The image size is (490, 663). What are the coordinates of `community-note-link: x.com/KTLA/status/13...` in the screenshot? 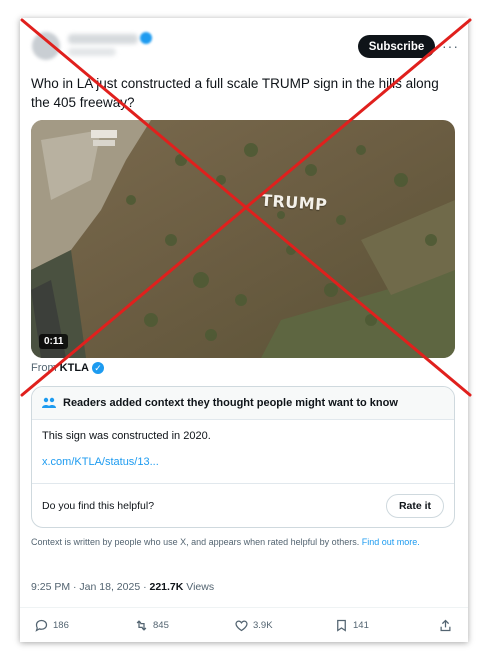 It's located at (243, 462).